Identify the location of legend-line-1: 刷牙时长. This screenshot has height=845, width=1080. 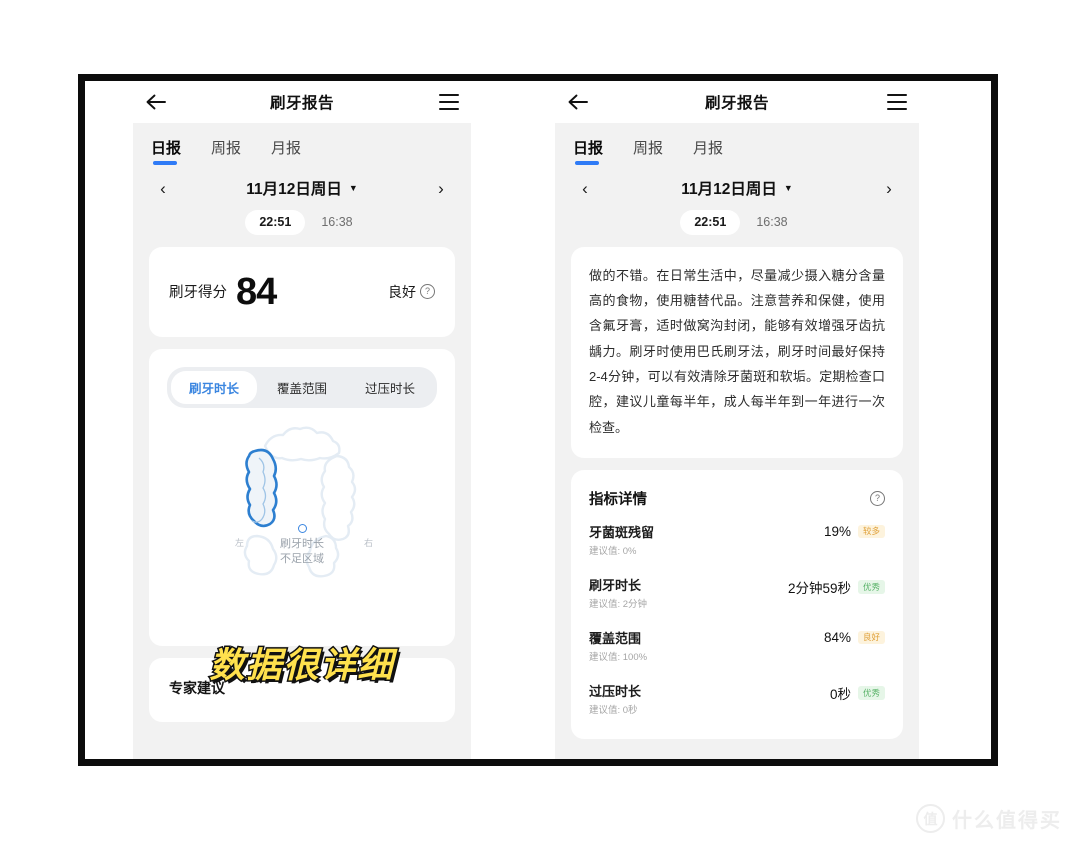
(302, 543).